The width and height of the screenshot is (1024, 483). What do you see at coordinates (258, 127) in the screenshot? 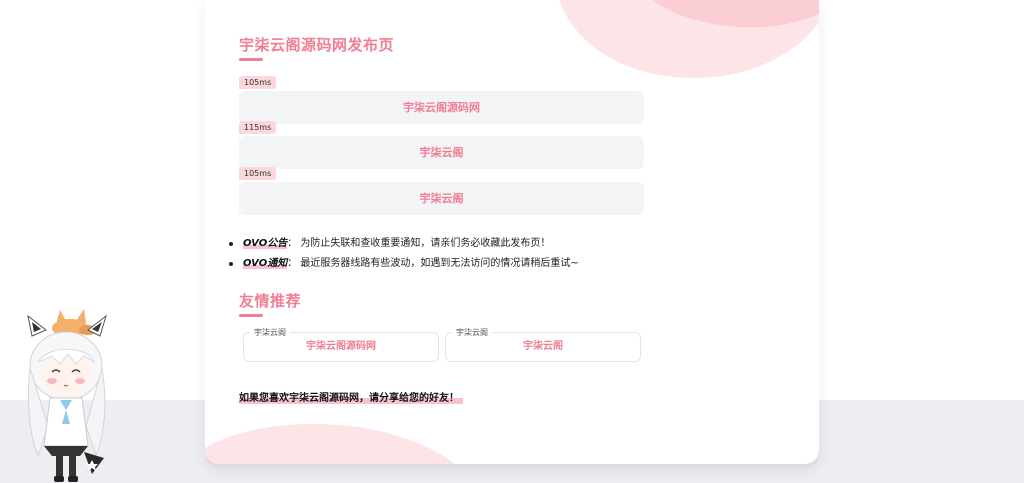
I see `latency-badge: 115ms` at bounding box center [258, 127].